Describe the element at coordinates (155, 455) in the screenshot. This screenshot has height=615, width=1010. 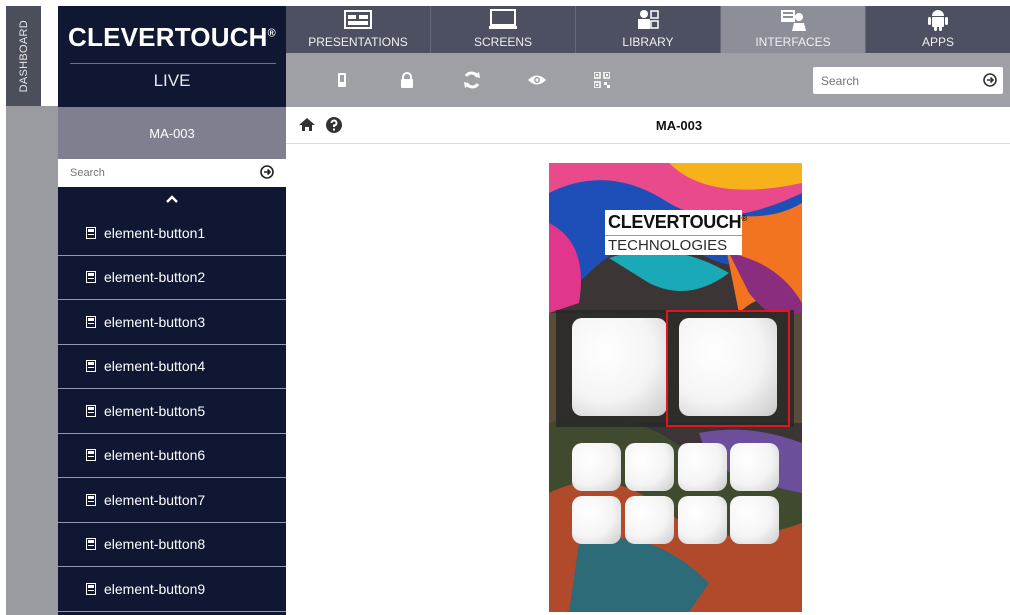
I see `list-item-label: element-button6` at that location.